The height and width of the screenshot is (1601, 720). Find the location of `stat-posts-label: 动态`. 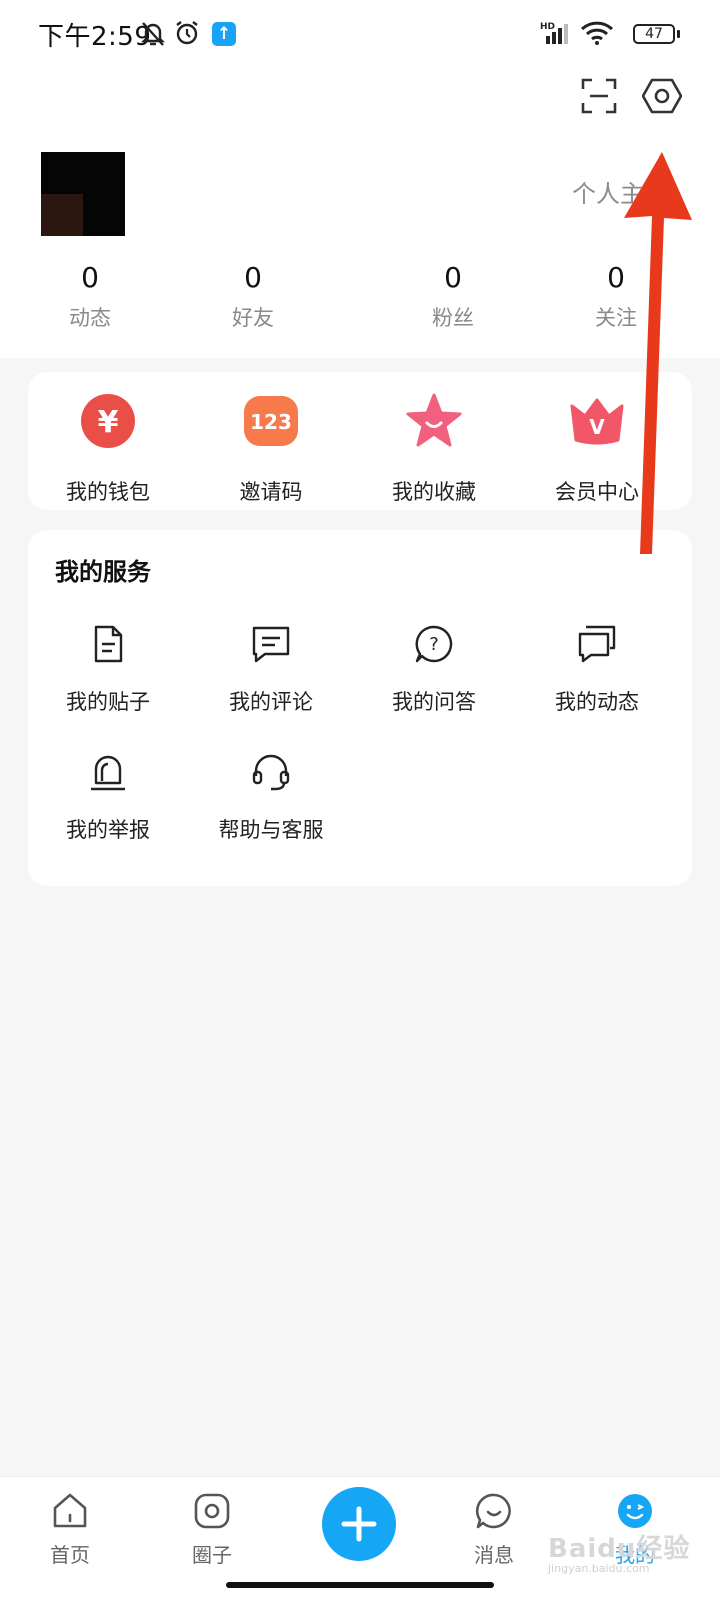

stat-posts-label: 动态 is located at coordinates (90, 318).